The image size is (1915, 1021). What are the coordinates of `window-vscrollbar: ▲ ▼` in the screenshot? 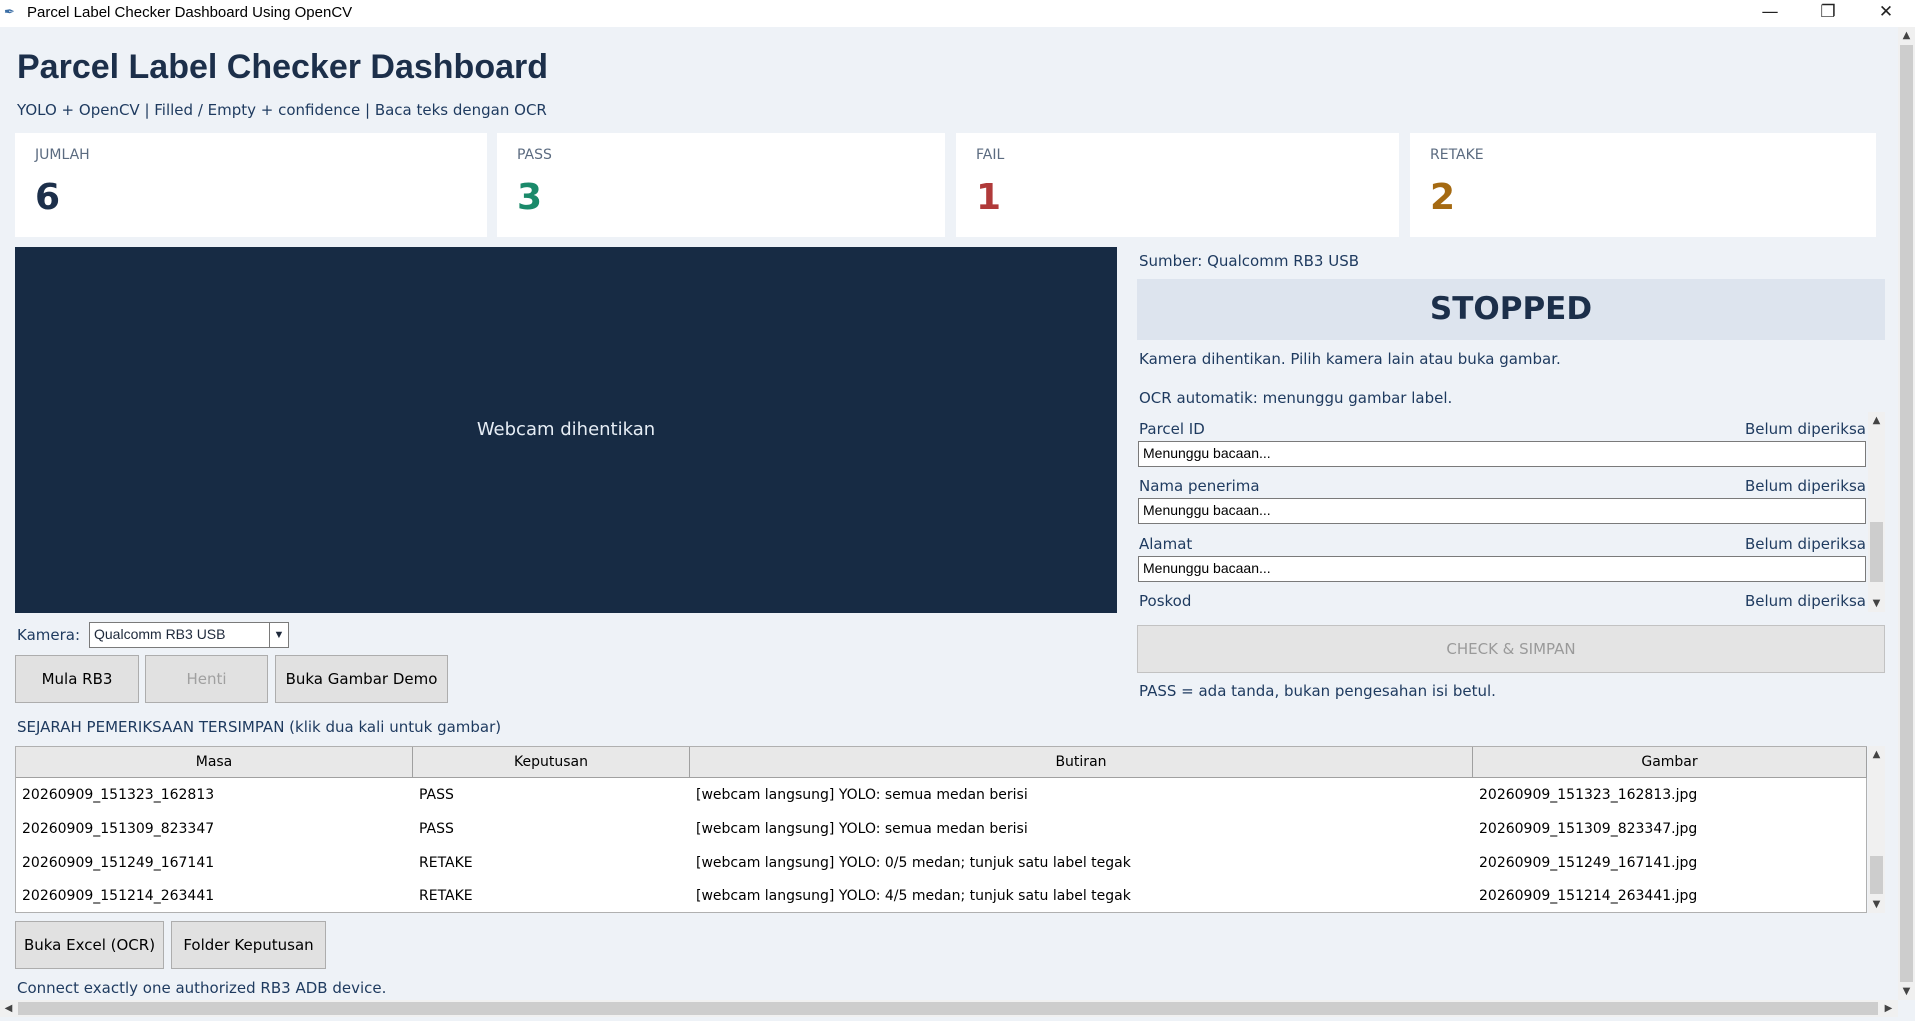 It's located at (1906, 513).